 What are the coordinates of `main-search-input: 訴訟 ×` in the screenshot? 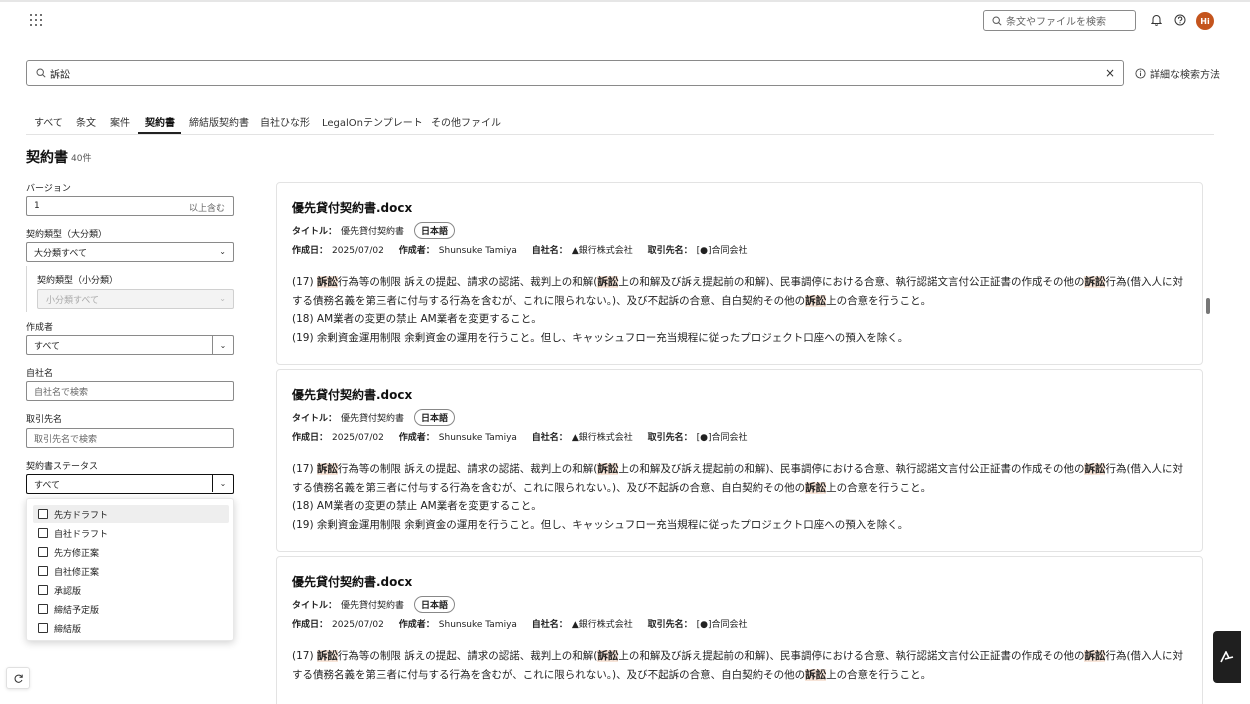 It's located at (575, 73).